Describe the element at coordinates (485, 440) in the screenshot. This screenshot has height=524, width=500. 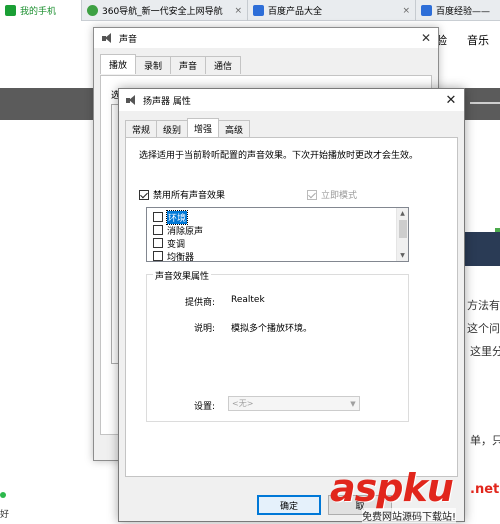
I see `background-text: 单，只` at that location.